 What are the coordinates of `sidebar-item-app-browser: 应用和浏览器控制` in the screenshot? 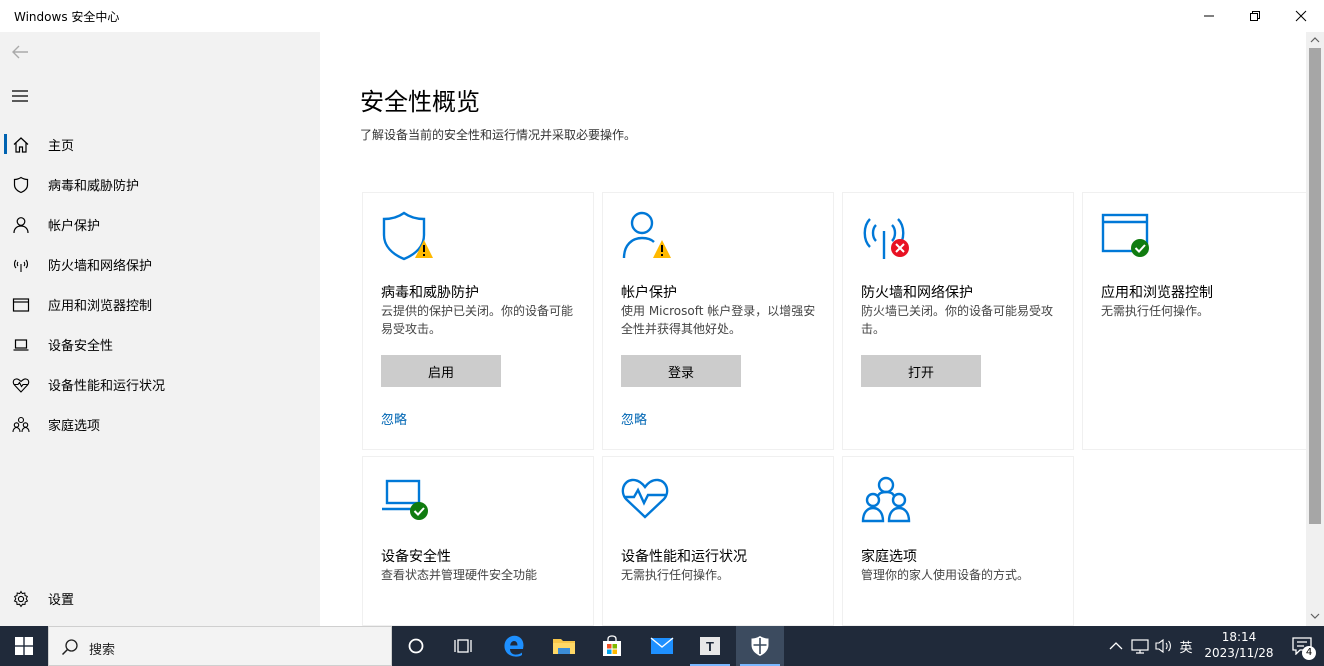 It's located at (160, 304).